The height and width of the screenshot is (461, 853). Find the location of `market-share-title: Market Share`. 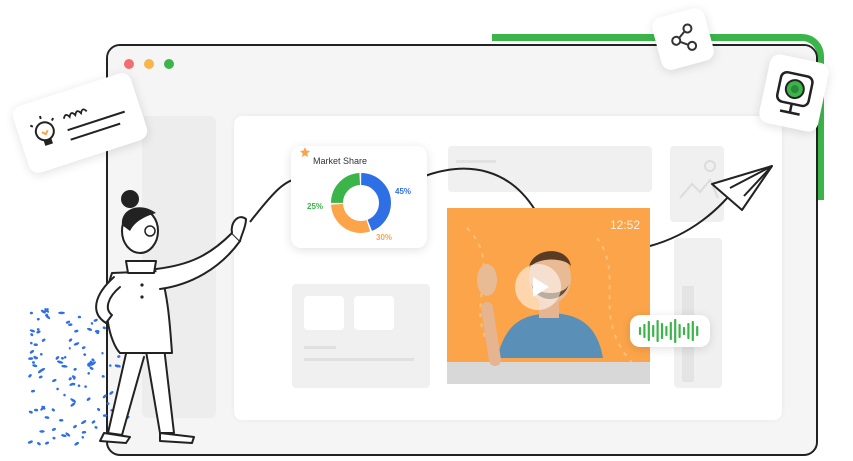

market-share-title: Market Share is located at coordinates (340, 161).